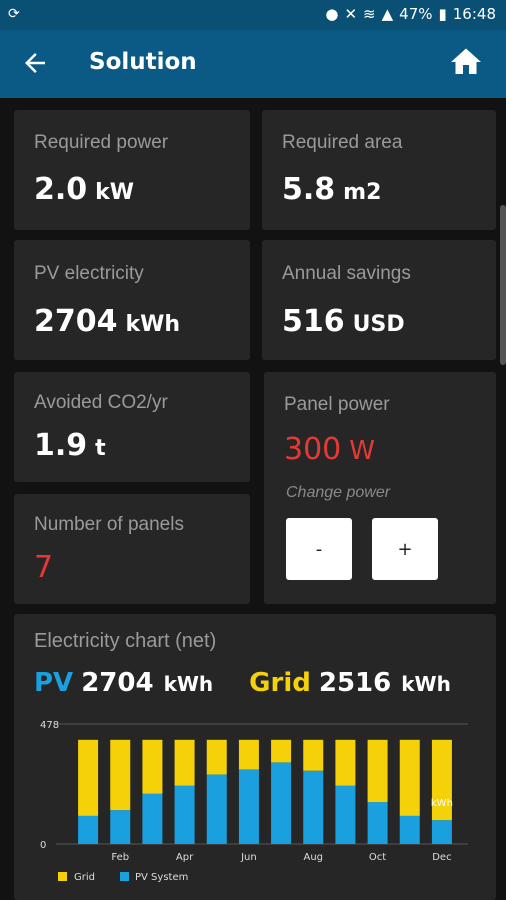 The height and width of the screenshot is (900, 506). Describe the element at coordinates (101, 142) in the screenshot. I see `required-power-label: Required power` at that location.